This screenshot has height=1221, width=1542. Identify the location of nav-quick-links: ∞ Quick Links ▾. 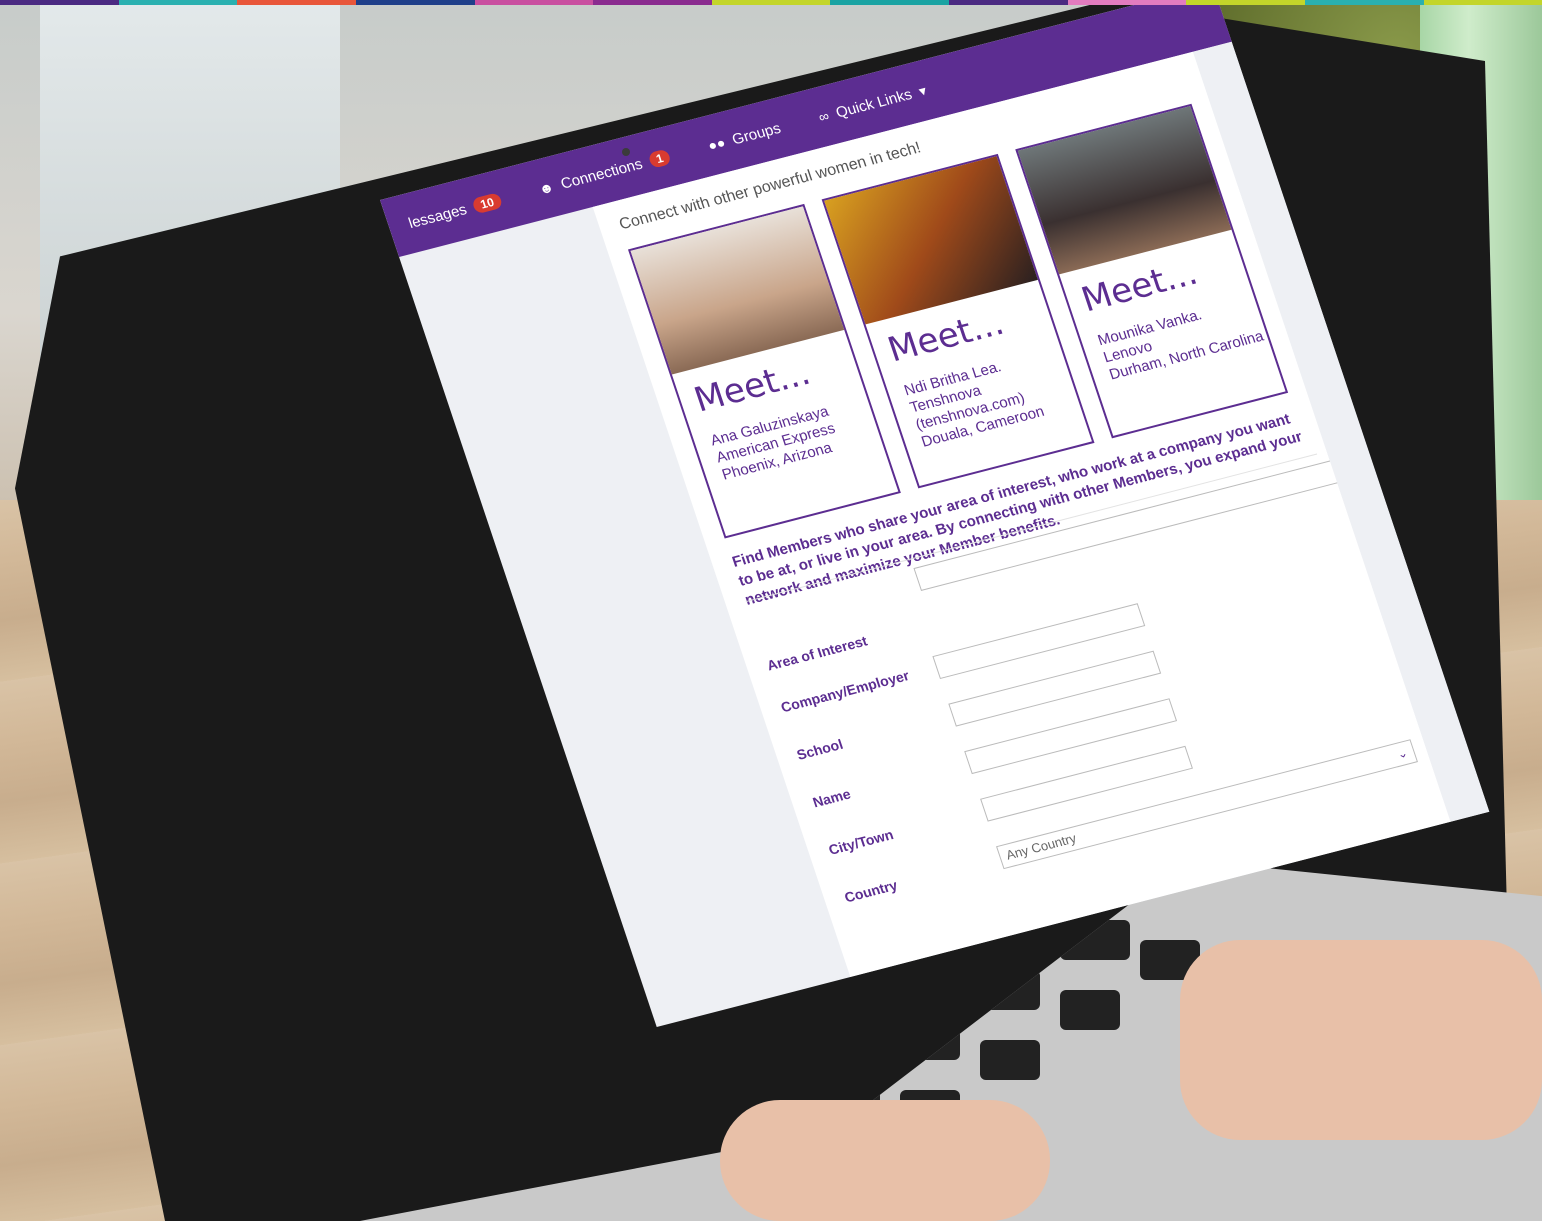
(872, 104).